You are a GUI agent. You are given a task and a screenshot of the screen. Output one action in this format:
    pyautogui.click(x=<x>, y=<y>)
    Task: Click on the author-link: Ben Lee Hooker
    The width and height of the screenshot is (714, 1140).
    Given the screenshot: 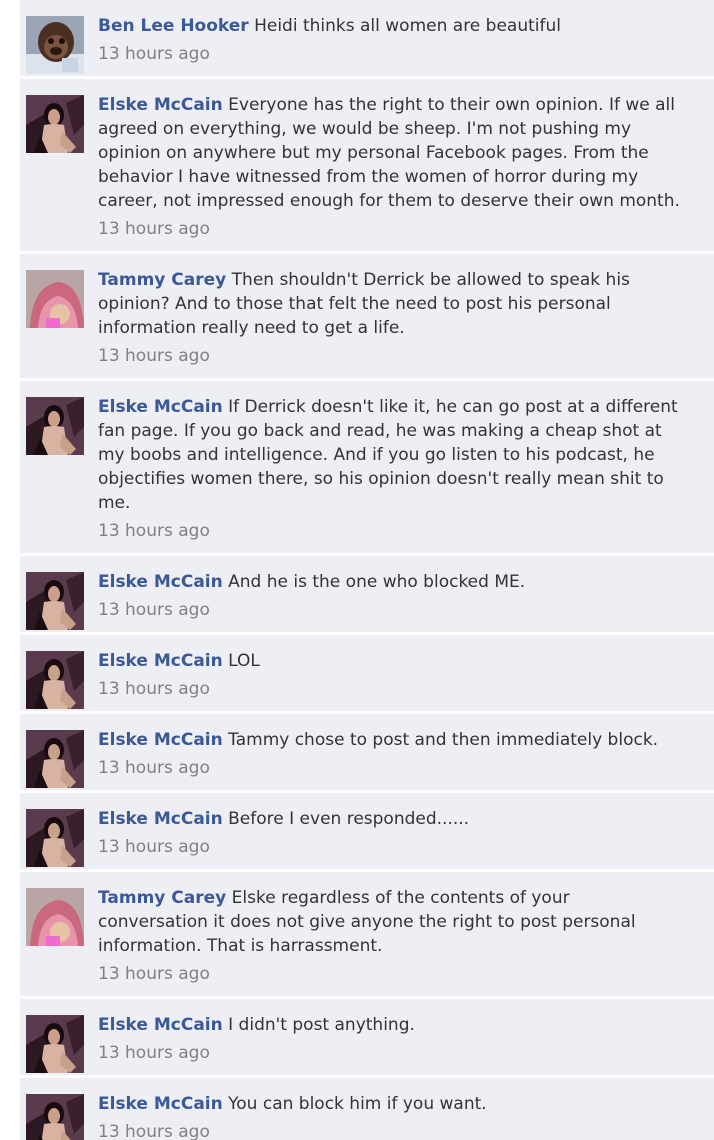 What is the action you would take?
    pyautogui.click(x=173, y=26)
    